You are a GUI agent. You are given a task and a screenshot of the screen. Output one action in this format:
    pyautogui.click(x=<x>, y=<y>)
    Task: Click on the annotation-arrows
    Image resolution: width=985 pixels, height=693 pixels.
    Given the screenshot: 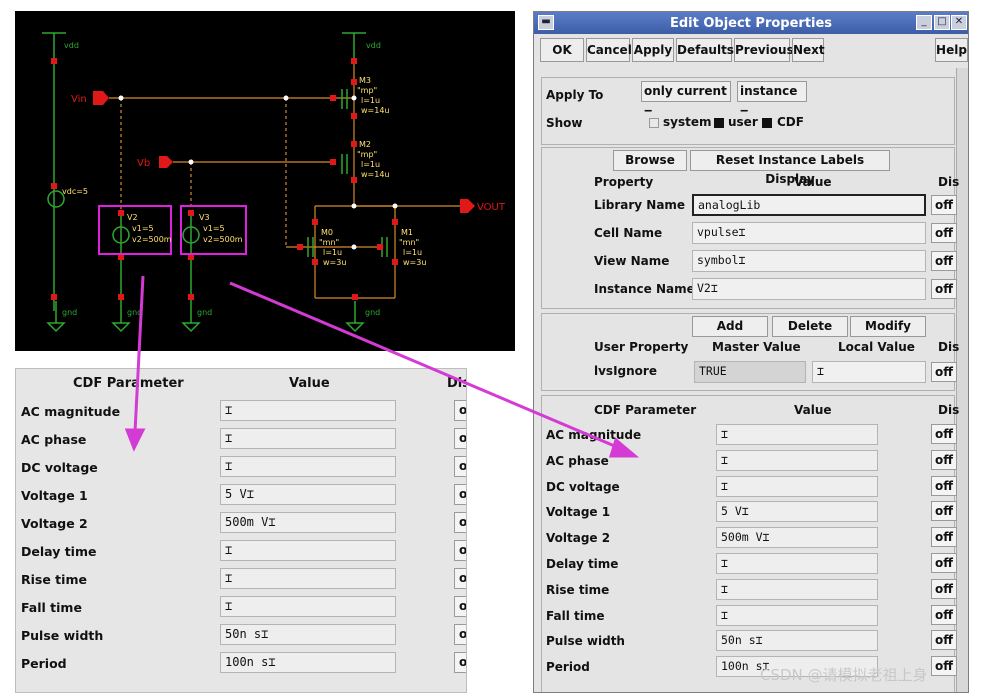 What is the action you would take?
    pyautogui.click(x=382, y=366)
    